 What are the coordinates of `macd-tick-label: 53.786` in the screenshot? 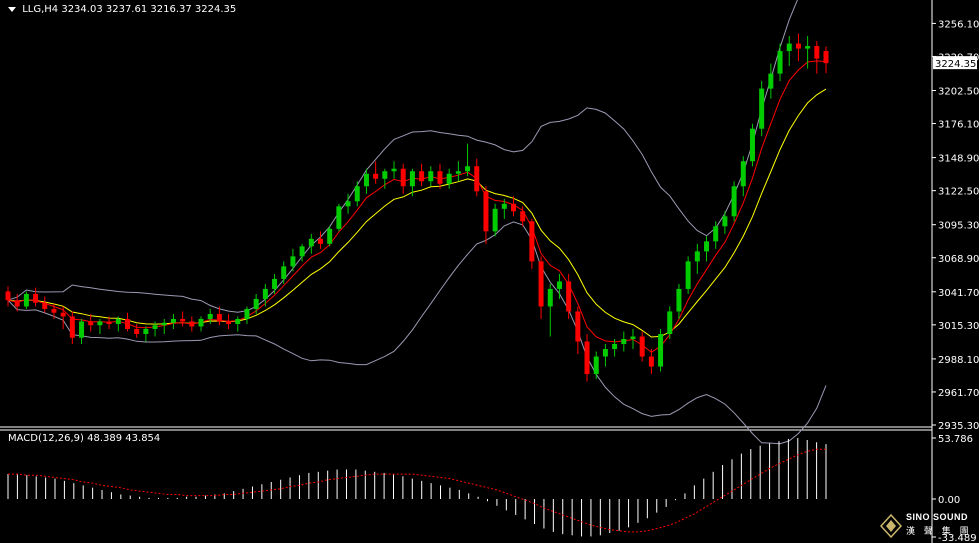 It's located at (955, 439).